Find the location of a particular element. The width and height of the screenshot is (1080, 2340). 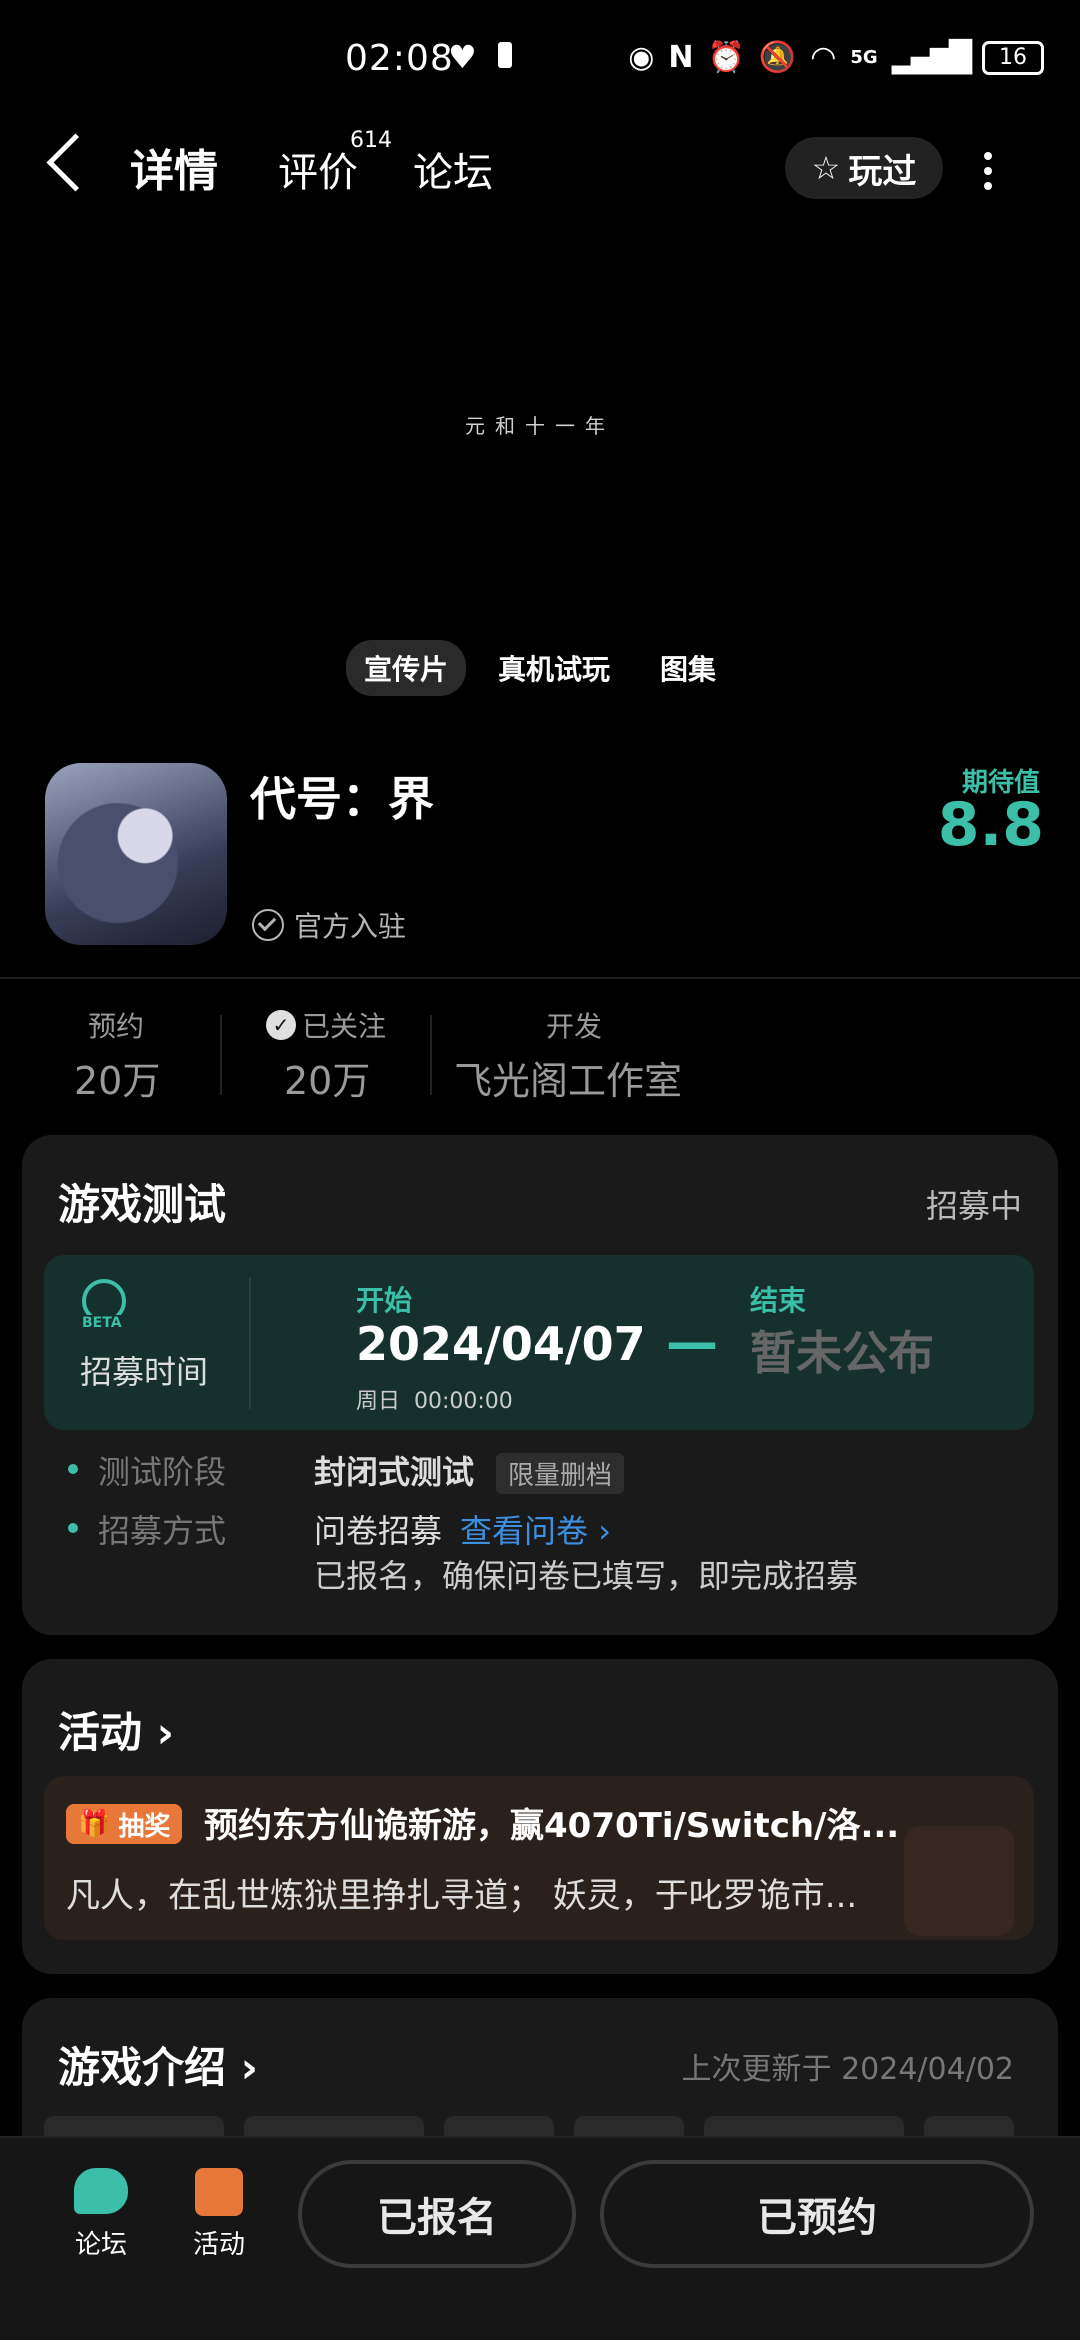

view-survey-label: 查看问卷 is located at coordinates (524, 1531).